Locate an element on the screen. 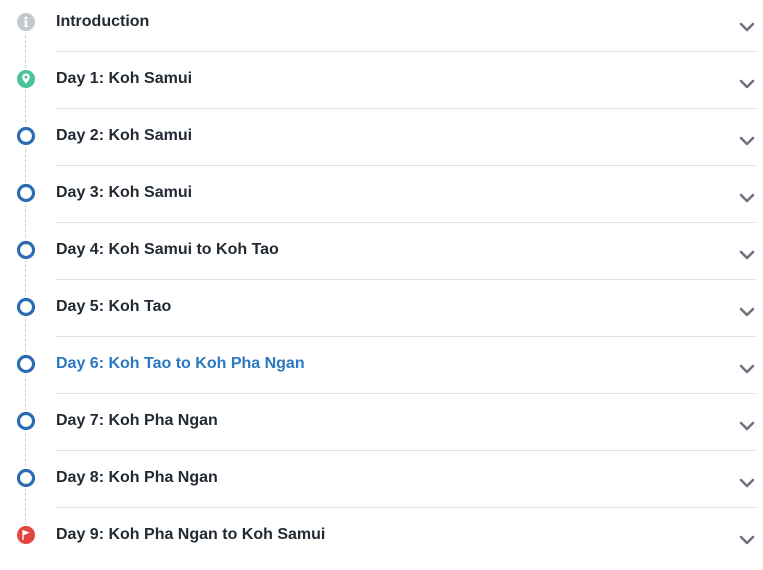 The image size is (763, 570). accordion-item-day-4: Day 4: Koh Samui to Koh Tao is located at coordinates (381, 256).